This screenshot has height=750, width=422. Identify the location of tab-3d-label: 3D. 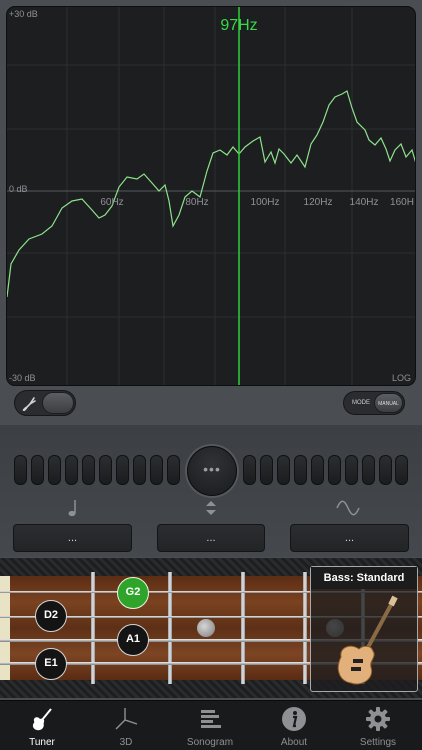
(126, 742).